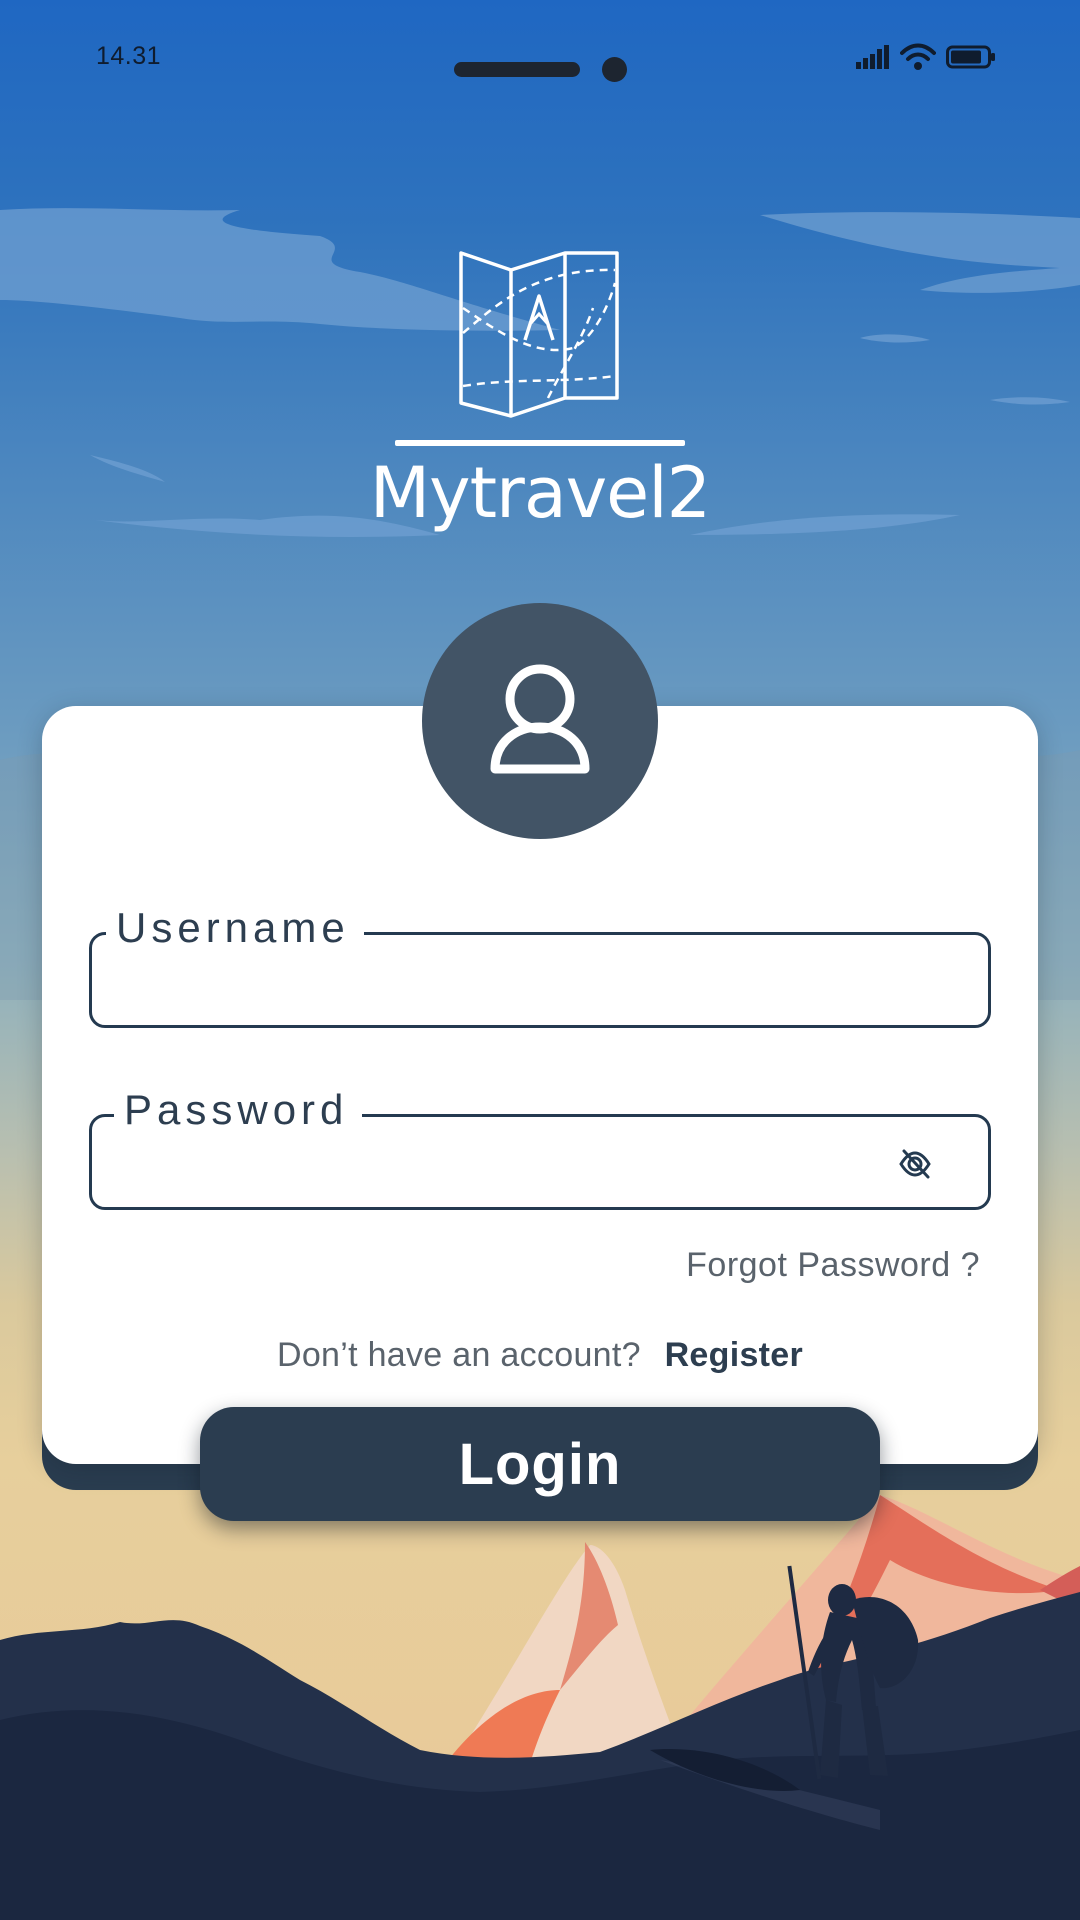 The width and height of the screenshot is (1080, 1920). Describe the element at coordinates (238, 1110) in the screenshot. I see `password-label: Password` at that location.